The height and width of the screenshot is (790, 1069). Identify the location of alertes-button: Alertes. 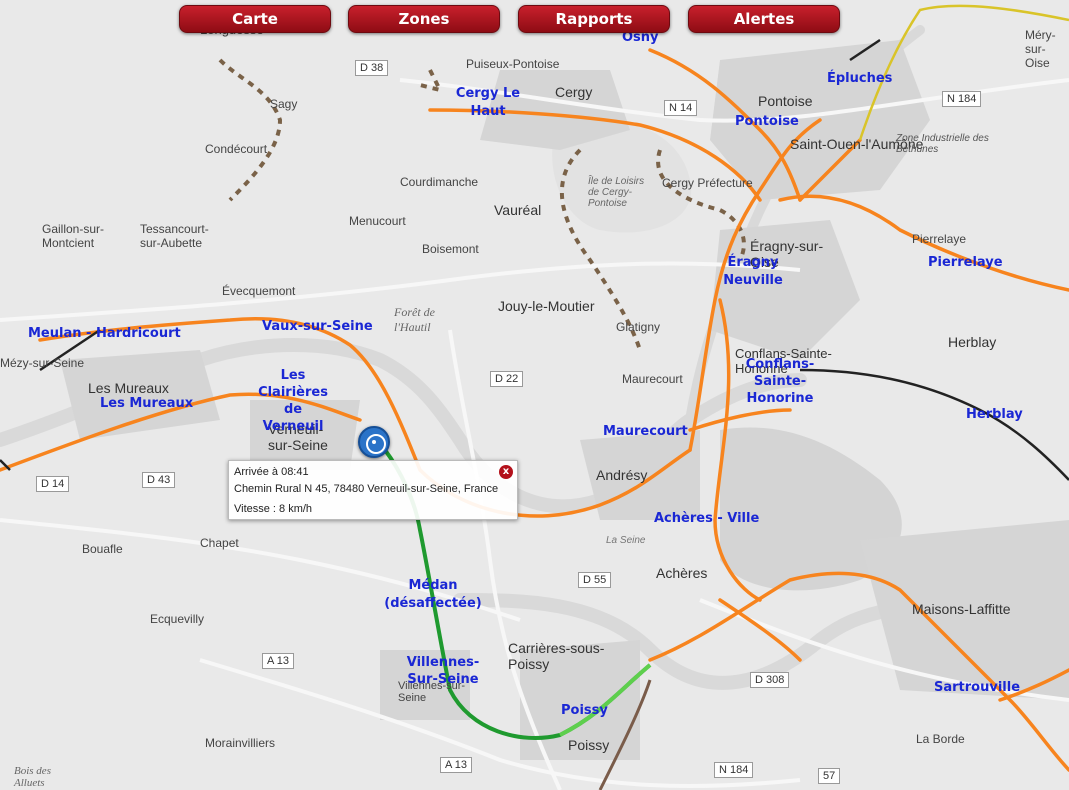
(764, 19).